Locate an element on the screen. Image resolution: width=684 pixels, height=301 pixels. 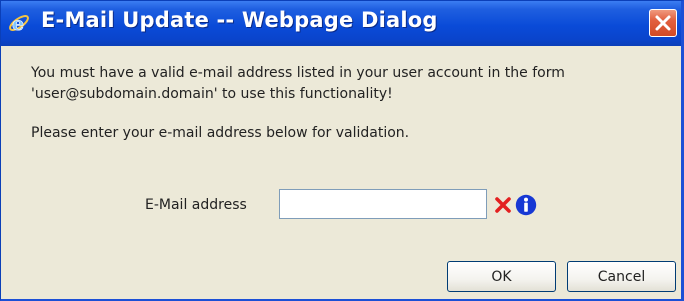
email-field is located at coordinates (383, 204).